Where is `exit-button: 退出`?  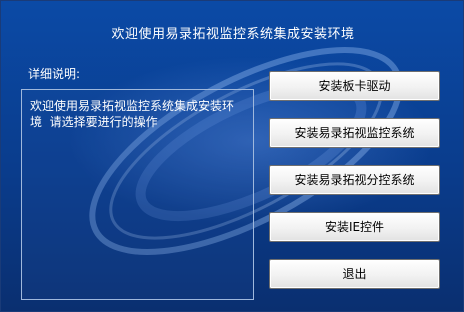 exit-button: 退出 is located at coordinates (354, 274).